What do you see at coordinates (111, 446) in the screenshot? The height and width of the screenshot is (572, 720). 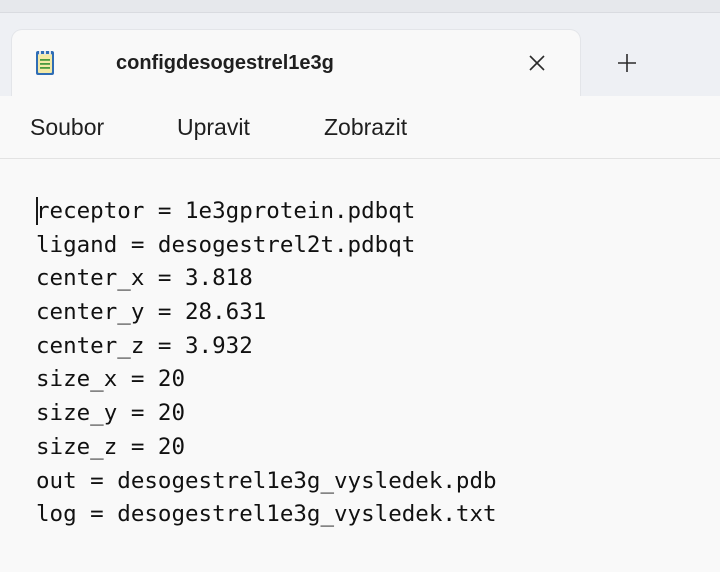 I see `editor-line: size_z = 20` at bounding box center [111, 446].